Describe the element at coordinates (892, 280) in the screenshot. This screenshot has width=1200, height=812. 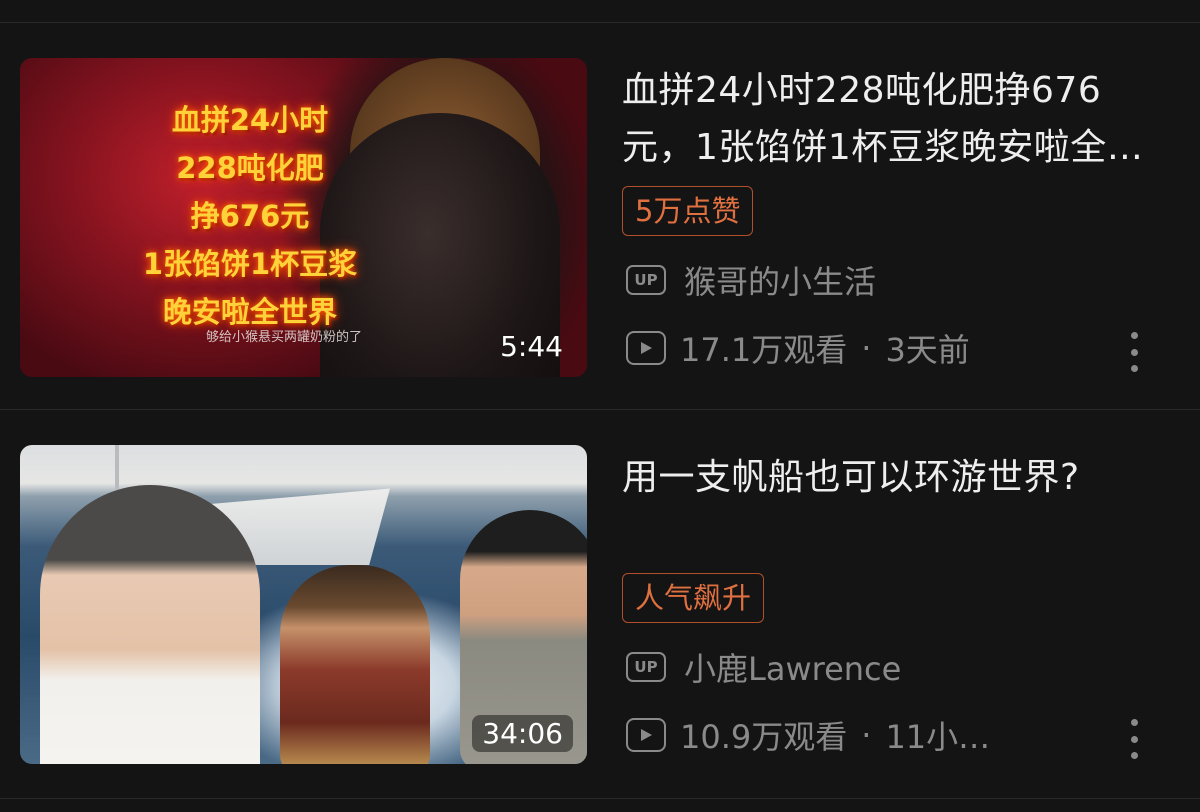
I see `uploader-row: UP 猴哥的小生活` at that location.